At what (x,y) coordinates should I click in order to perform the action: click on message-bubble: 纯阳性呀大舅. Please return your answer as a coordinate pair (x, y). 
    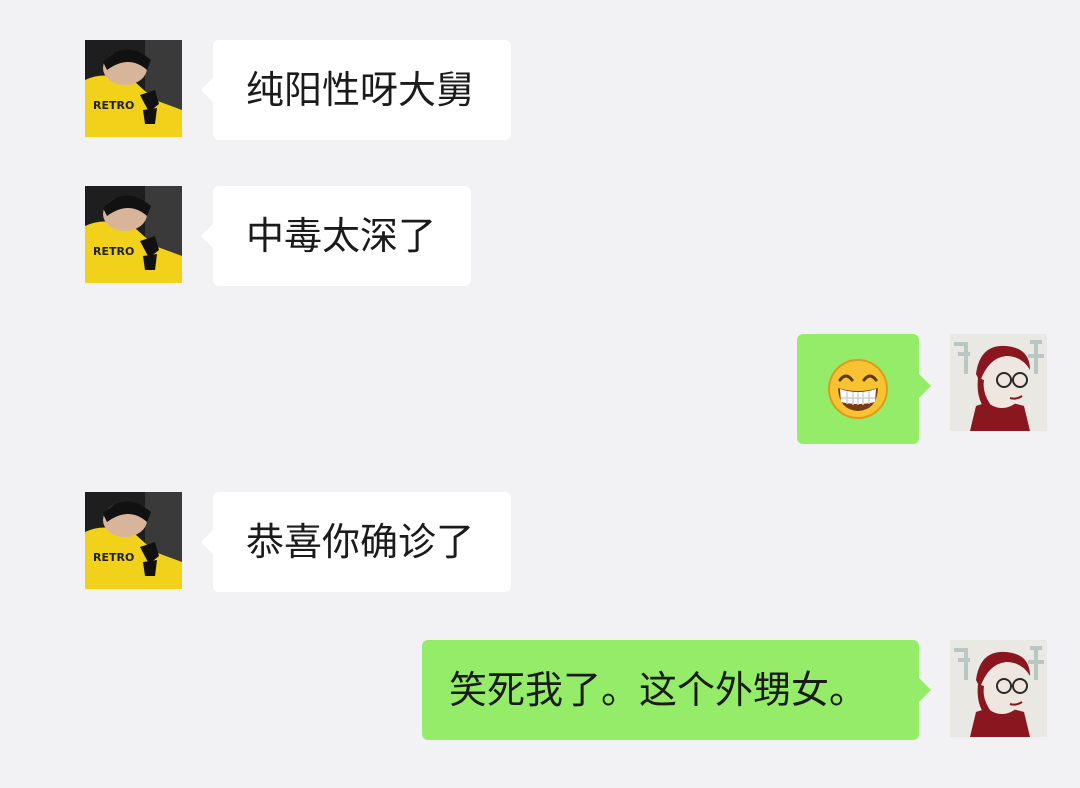
    Looking at the image, I should click on (356, 90).